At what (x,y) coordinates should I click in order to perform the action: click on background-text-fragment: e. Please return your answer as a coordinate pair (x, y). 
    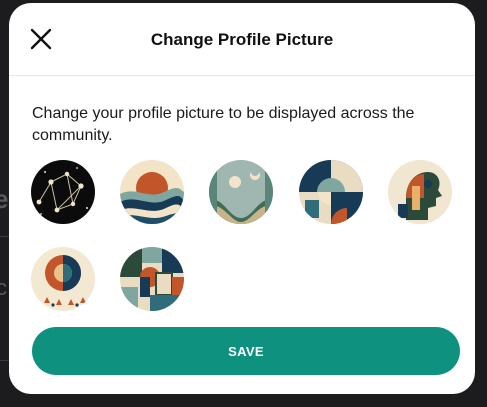
    Looking at the image, I should click on (4, 199).